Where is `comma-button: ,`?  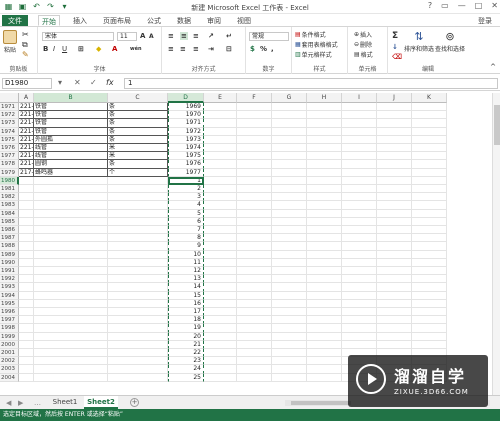 comma-button: , is located at coordinates (272, 49).